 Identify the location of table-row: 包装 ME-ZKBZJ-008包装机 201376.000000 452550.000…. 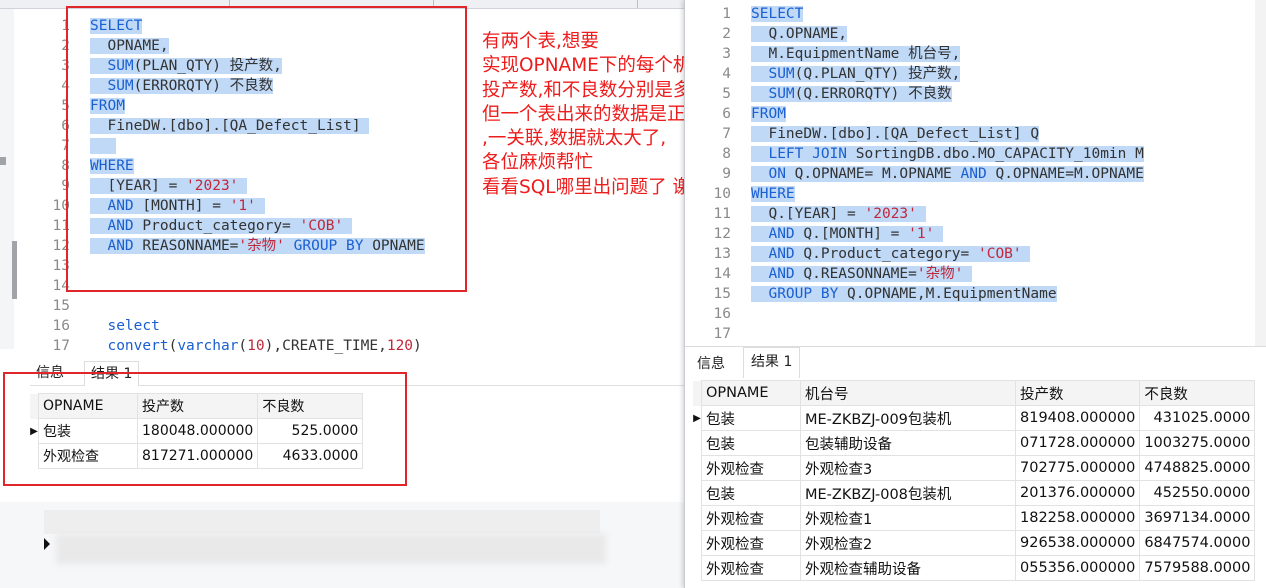
(974, 493).